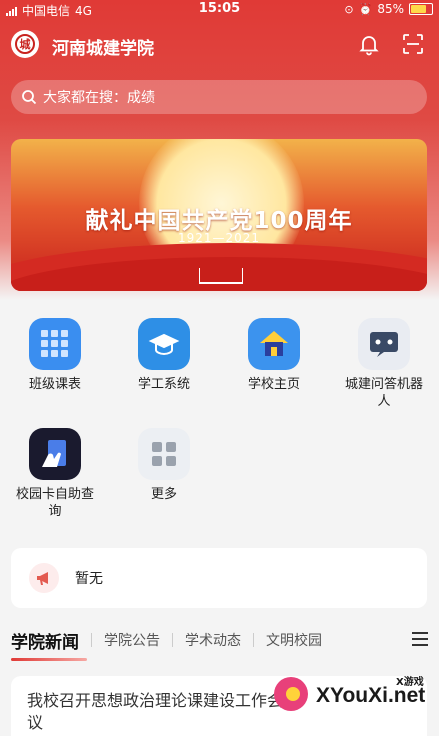 The height and width of the screenshot is (736, 439). I want to click on shortcut-more: 更多, so click(164, 465).